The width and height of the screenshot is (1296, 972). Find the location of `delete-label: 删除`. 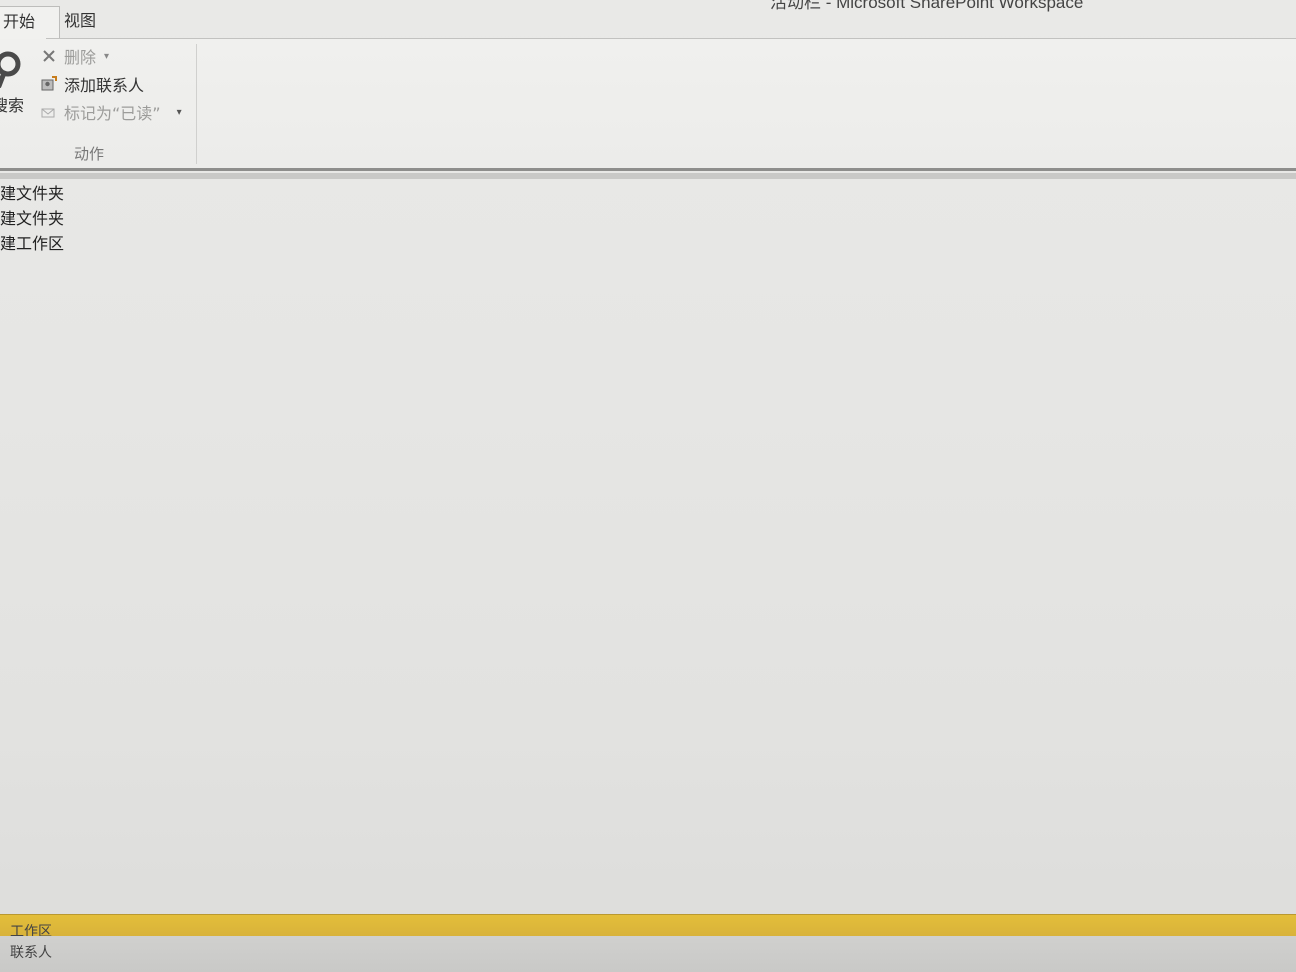

delete-label: 删除 is located at coordinates (80, 57).